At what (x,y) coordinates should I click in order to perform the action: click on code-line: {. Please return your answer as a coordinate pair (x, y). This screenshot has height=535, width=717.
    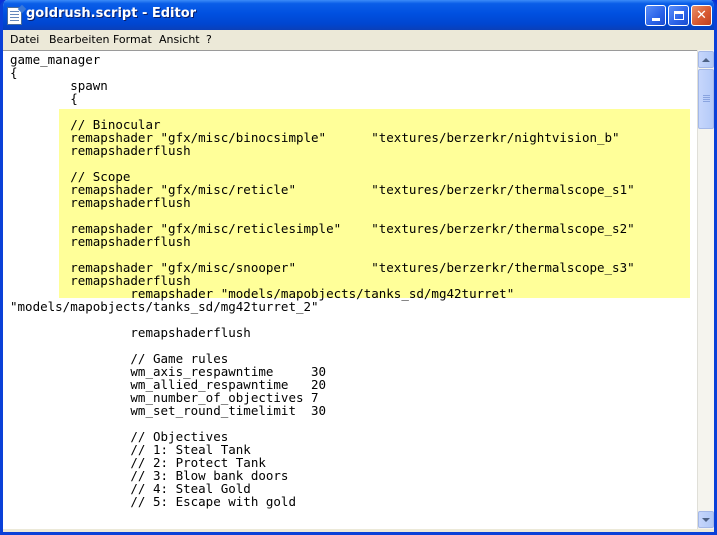
    Looking at the image, I should click on (44, 98).